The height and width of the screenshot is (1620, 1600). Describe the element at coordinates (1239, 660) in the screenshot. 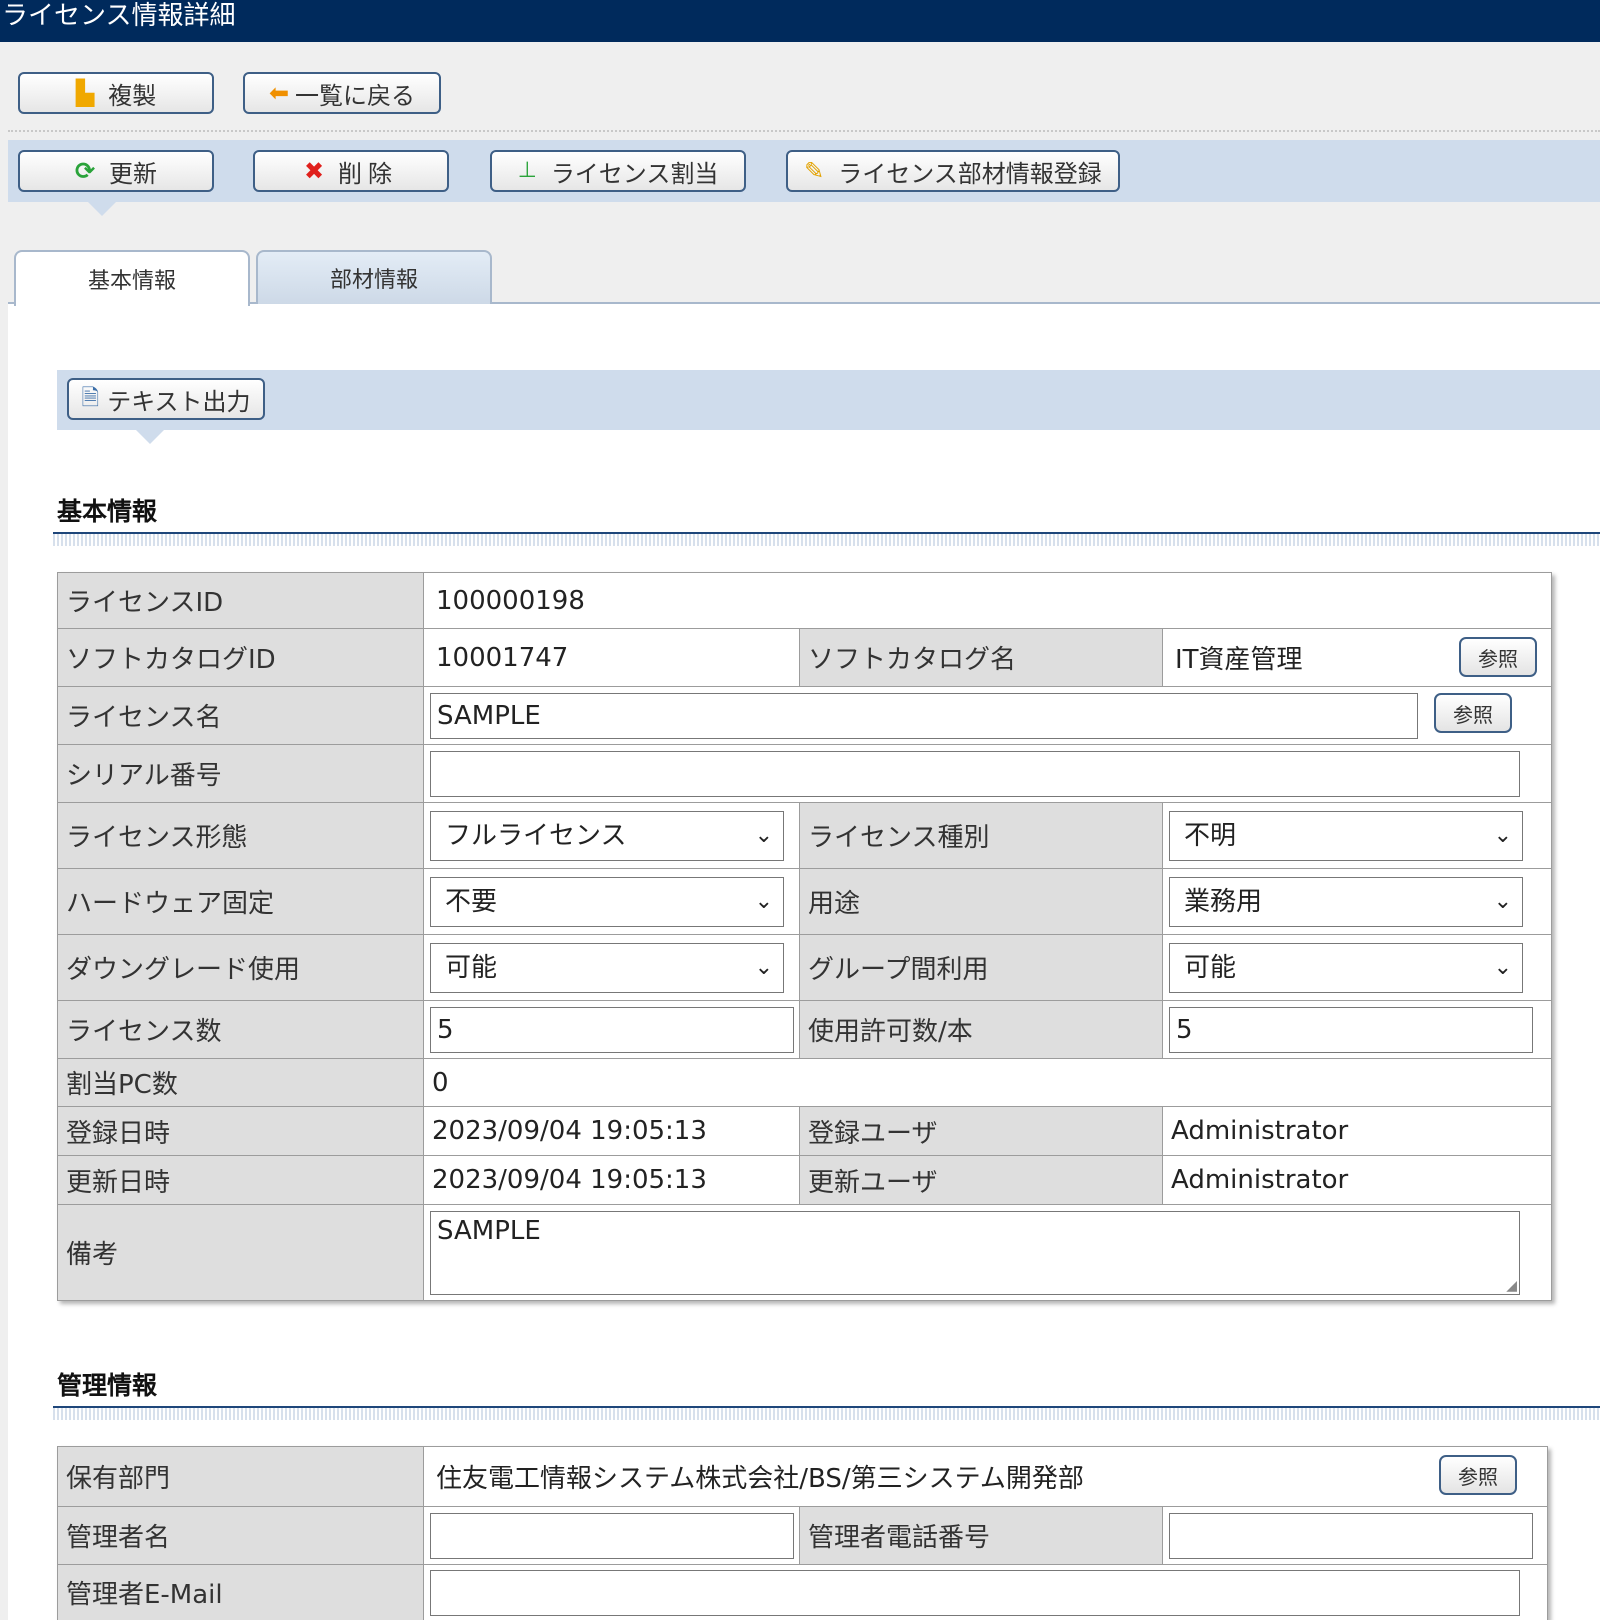

I see `catalog-name-value: IT資産管理` at that location.